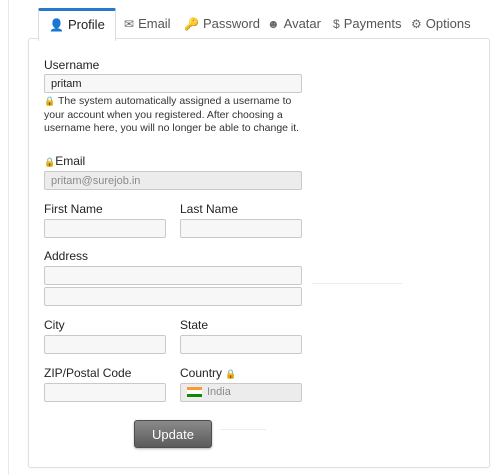  Describe the element at coordinates (273, 24) in the screenshot. I see `avatar-icon: ☻` at that location.